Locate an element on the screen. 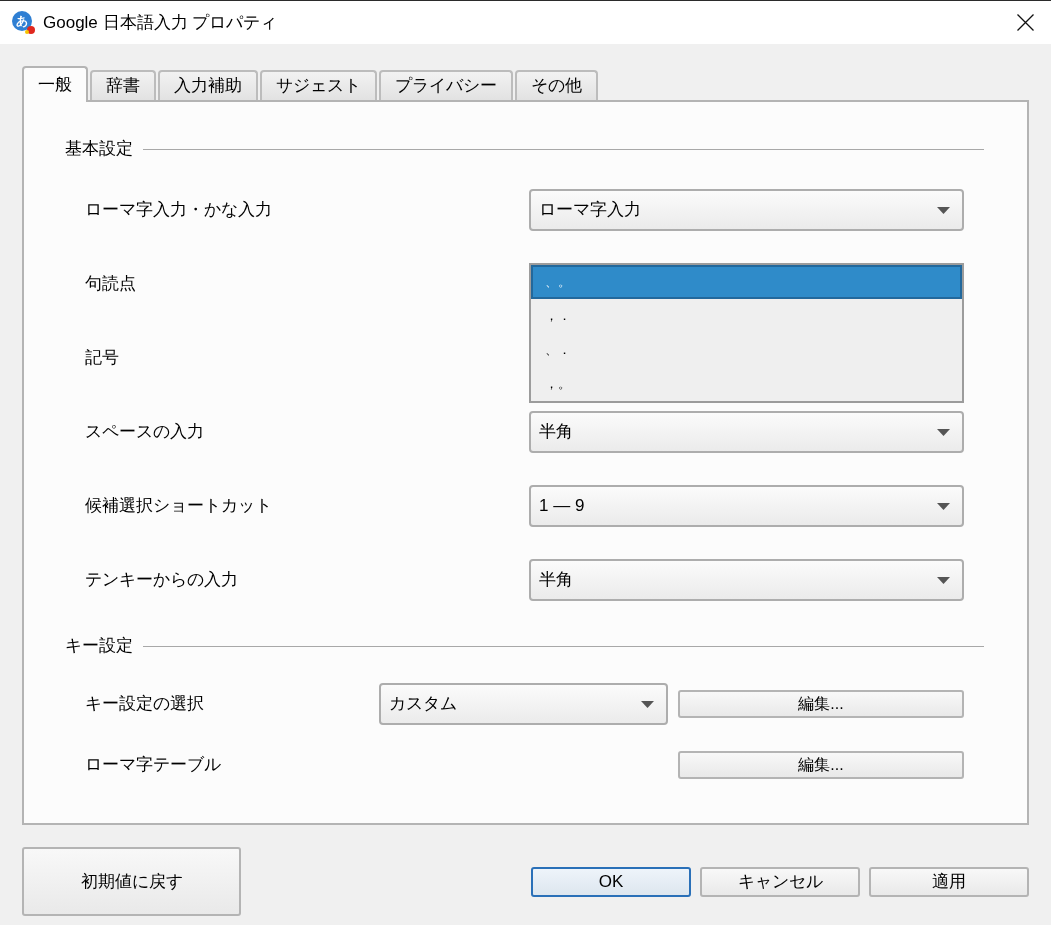 The height and width of the screenshot is (925, 1051). dropdown: 1 — 9 is located at coordinates (746, 506).